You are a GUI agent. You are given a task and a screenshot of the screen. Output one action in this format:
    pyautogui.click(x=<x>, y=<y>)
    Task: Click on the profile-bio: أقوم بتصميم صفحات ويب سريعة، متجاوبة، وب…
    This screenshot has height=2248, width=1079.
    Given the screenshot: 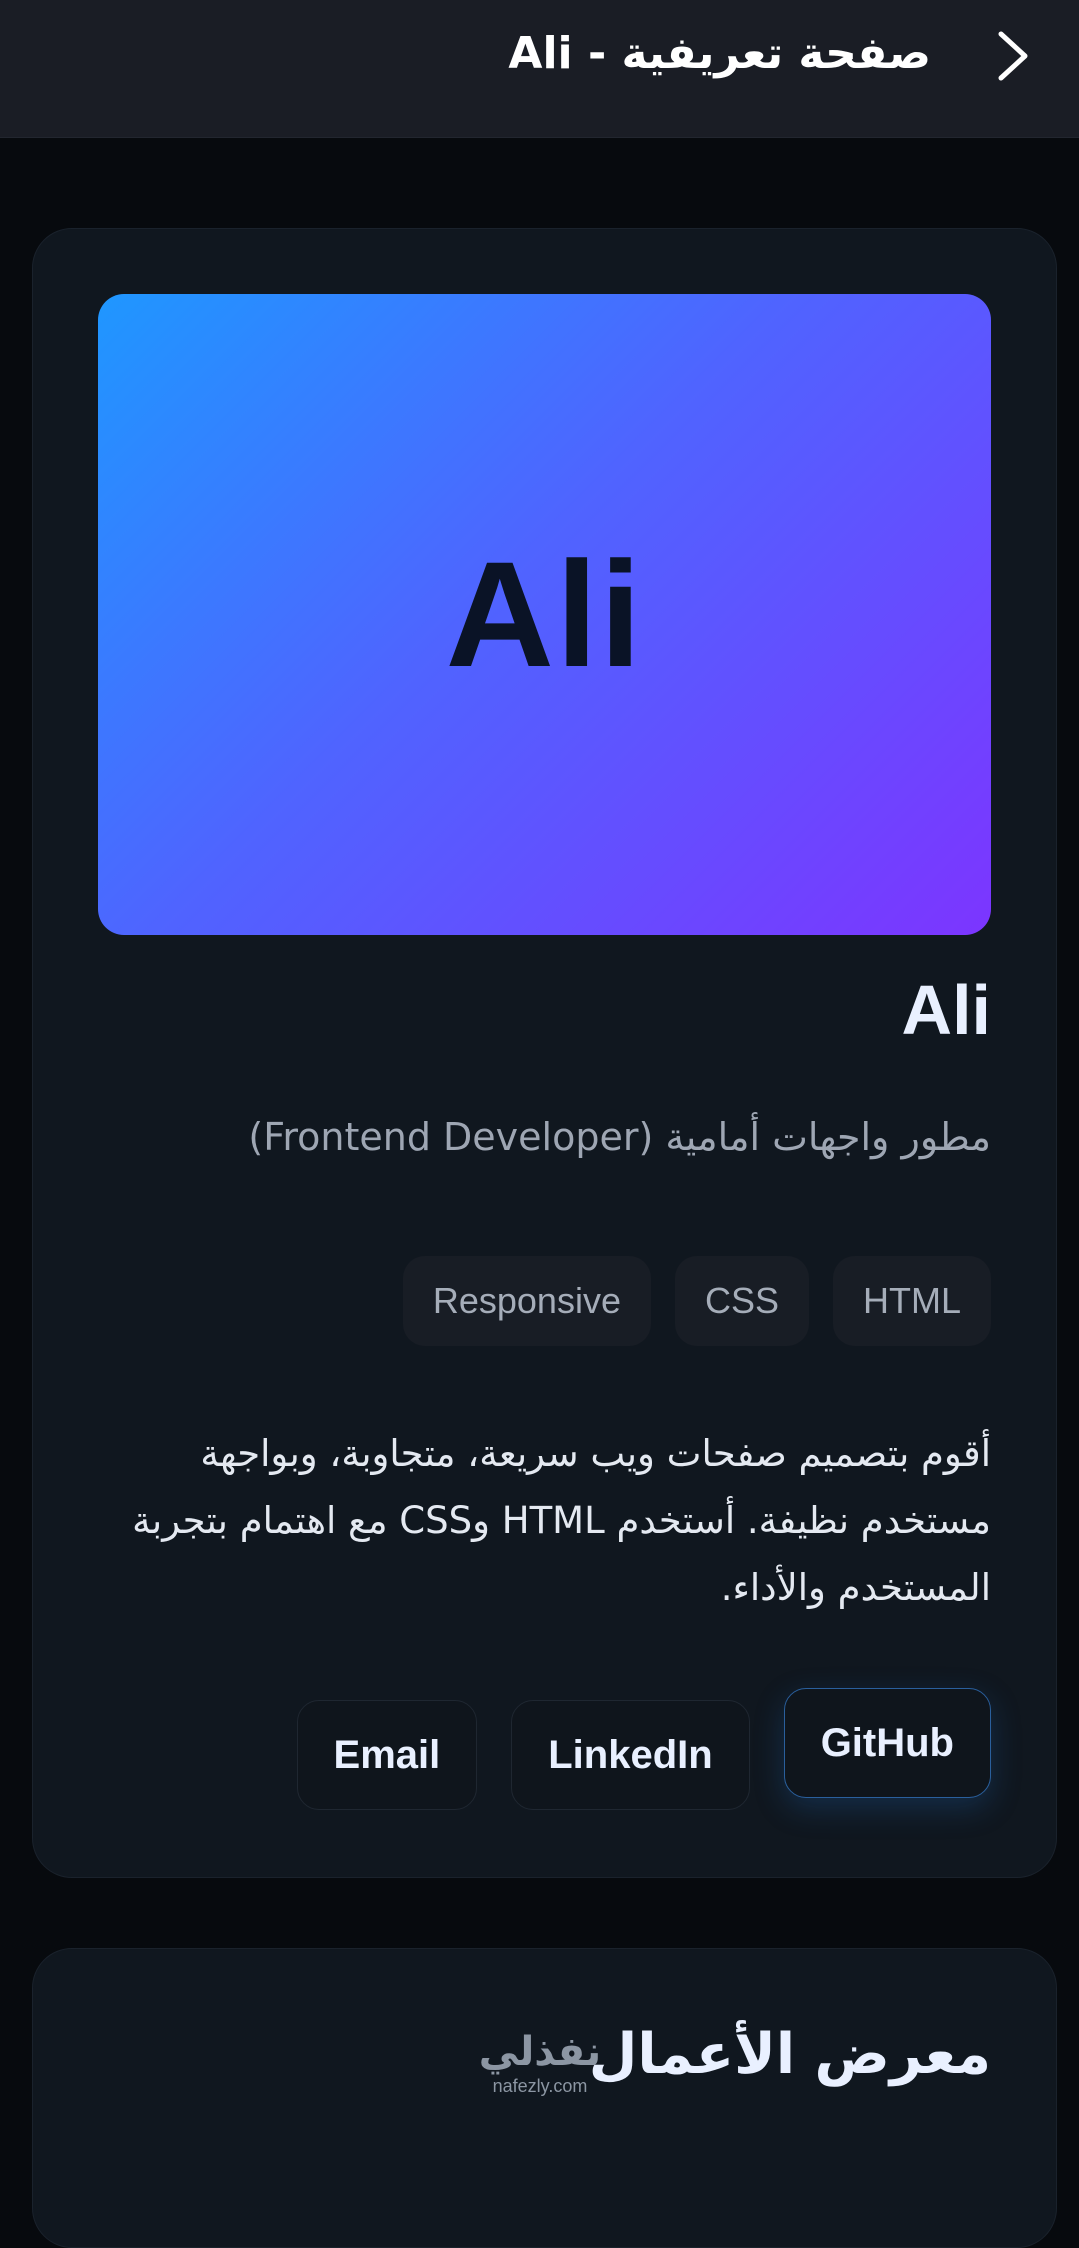 What is the action you would take?
    pyautogui.click(x=561, y=1520)
    